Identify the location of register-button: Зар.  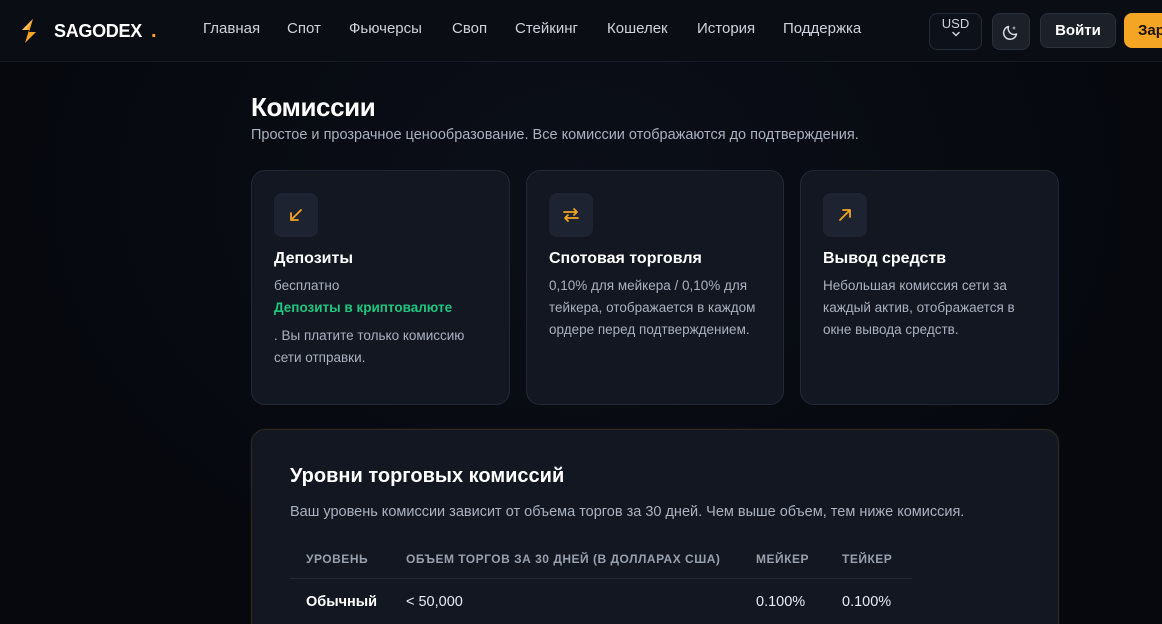
(1143, 30).